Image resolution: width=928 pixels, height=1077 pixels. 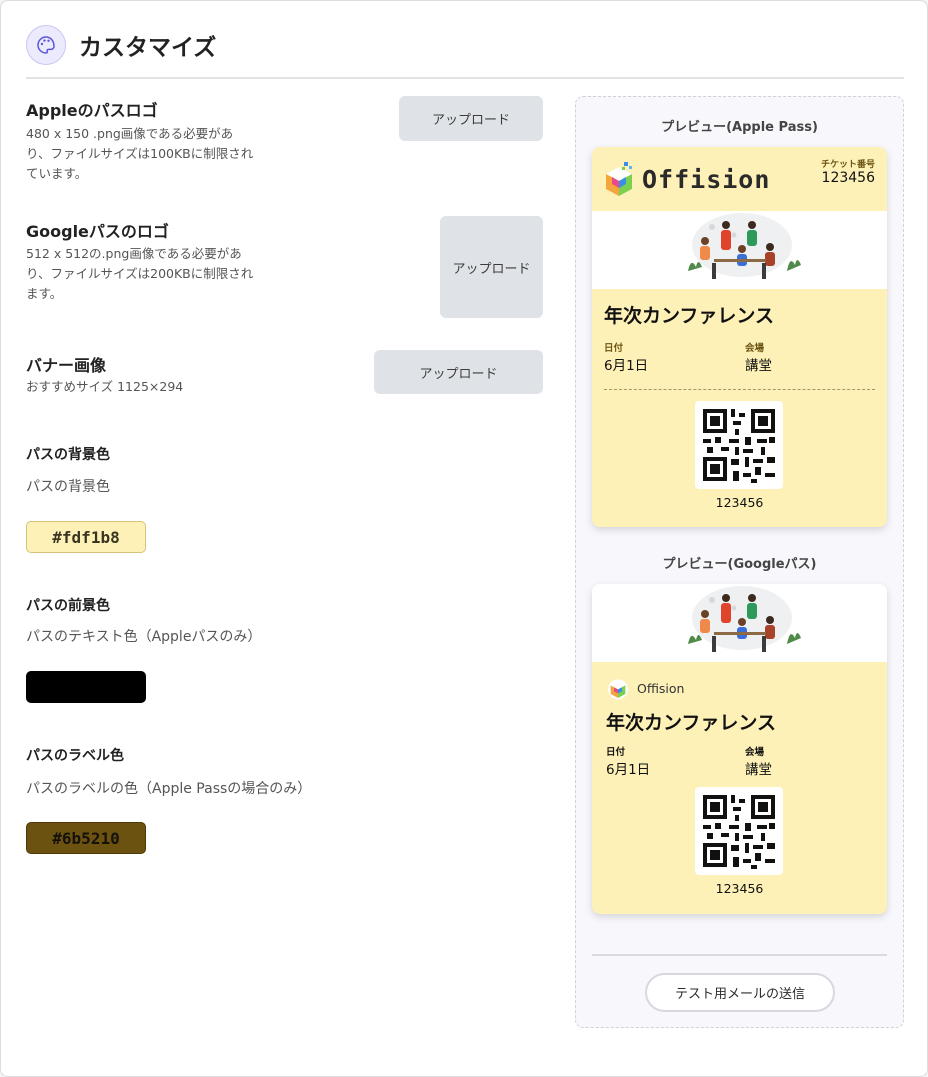 I want to click on desc-line: り、ファイルサイズは200KBに制限され, so click(x=140, y=273).